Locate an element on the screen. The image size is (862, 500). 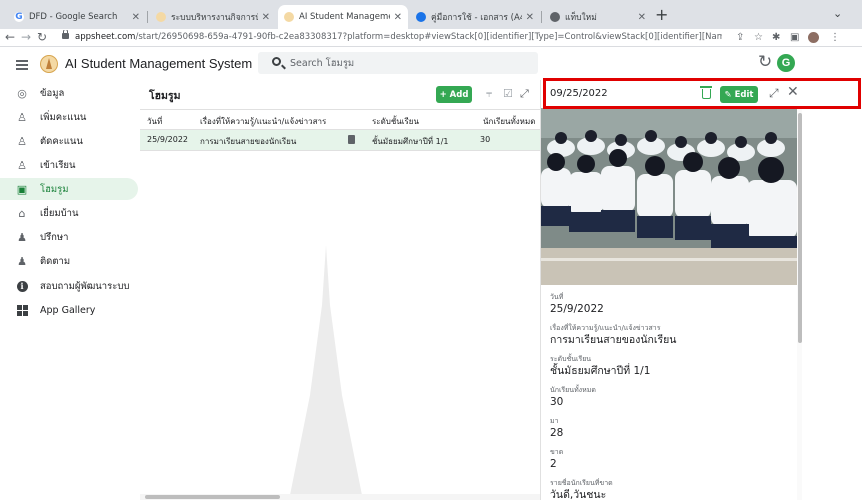
app-gallery-icon is located at coordinates (22, 310).